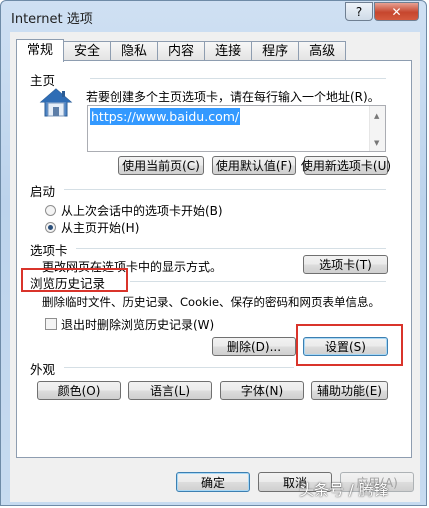 This screenshot has width=429, height=508. What do you see at coordinates (346, 165) in the screenshot?
I see `use-new-tab-button: 使用新选项卡(U)` at bounding box center [346, 165].